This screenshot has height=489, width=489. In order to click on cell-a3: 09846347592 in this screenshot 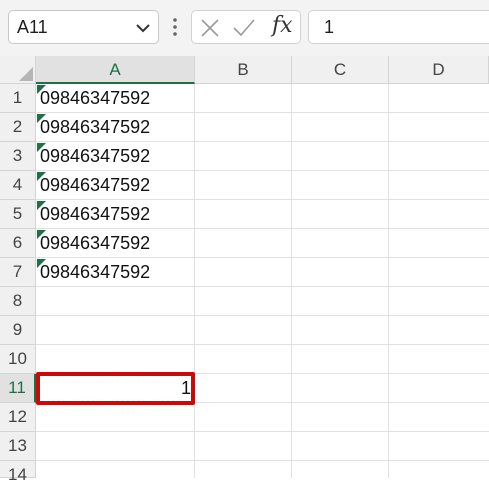, I will do `click(95, 156)`.